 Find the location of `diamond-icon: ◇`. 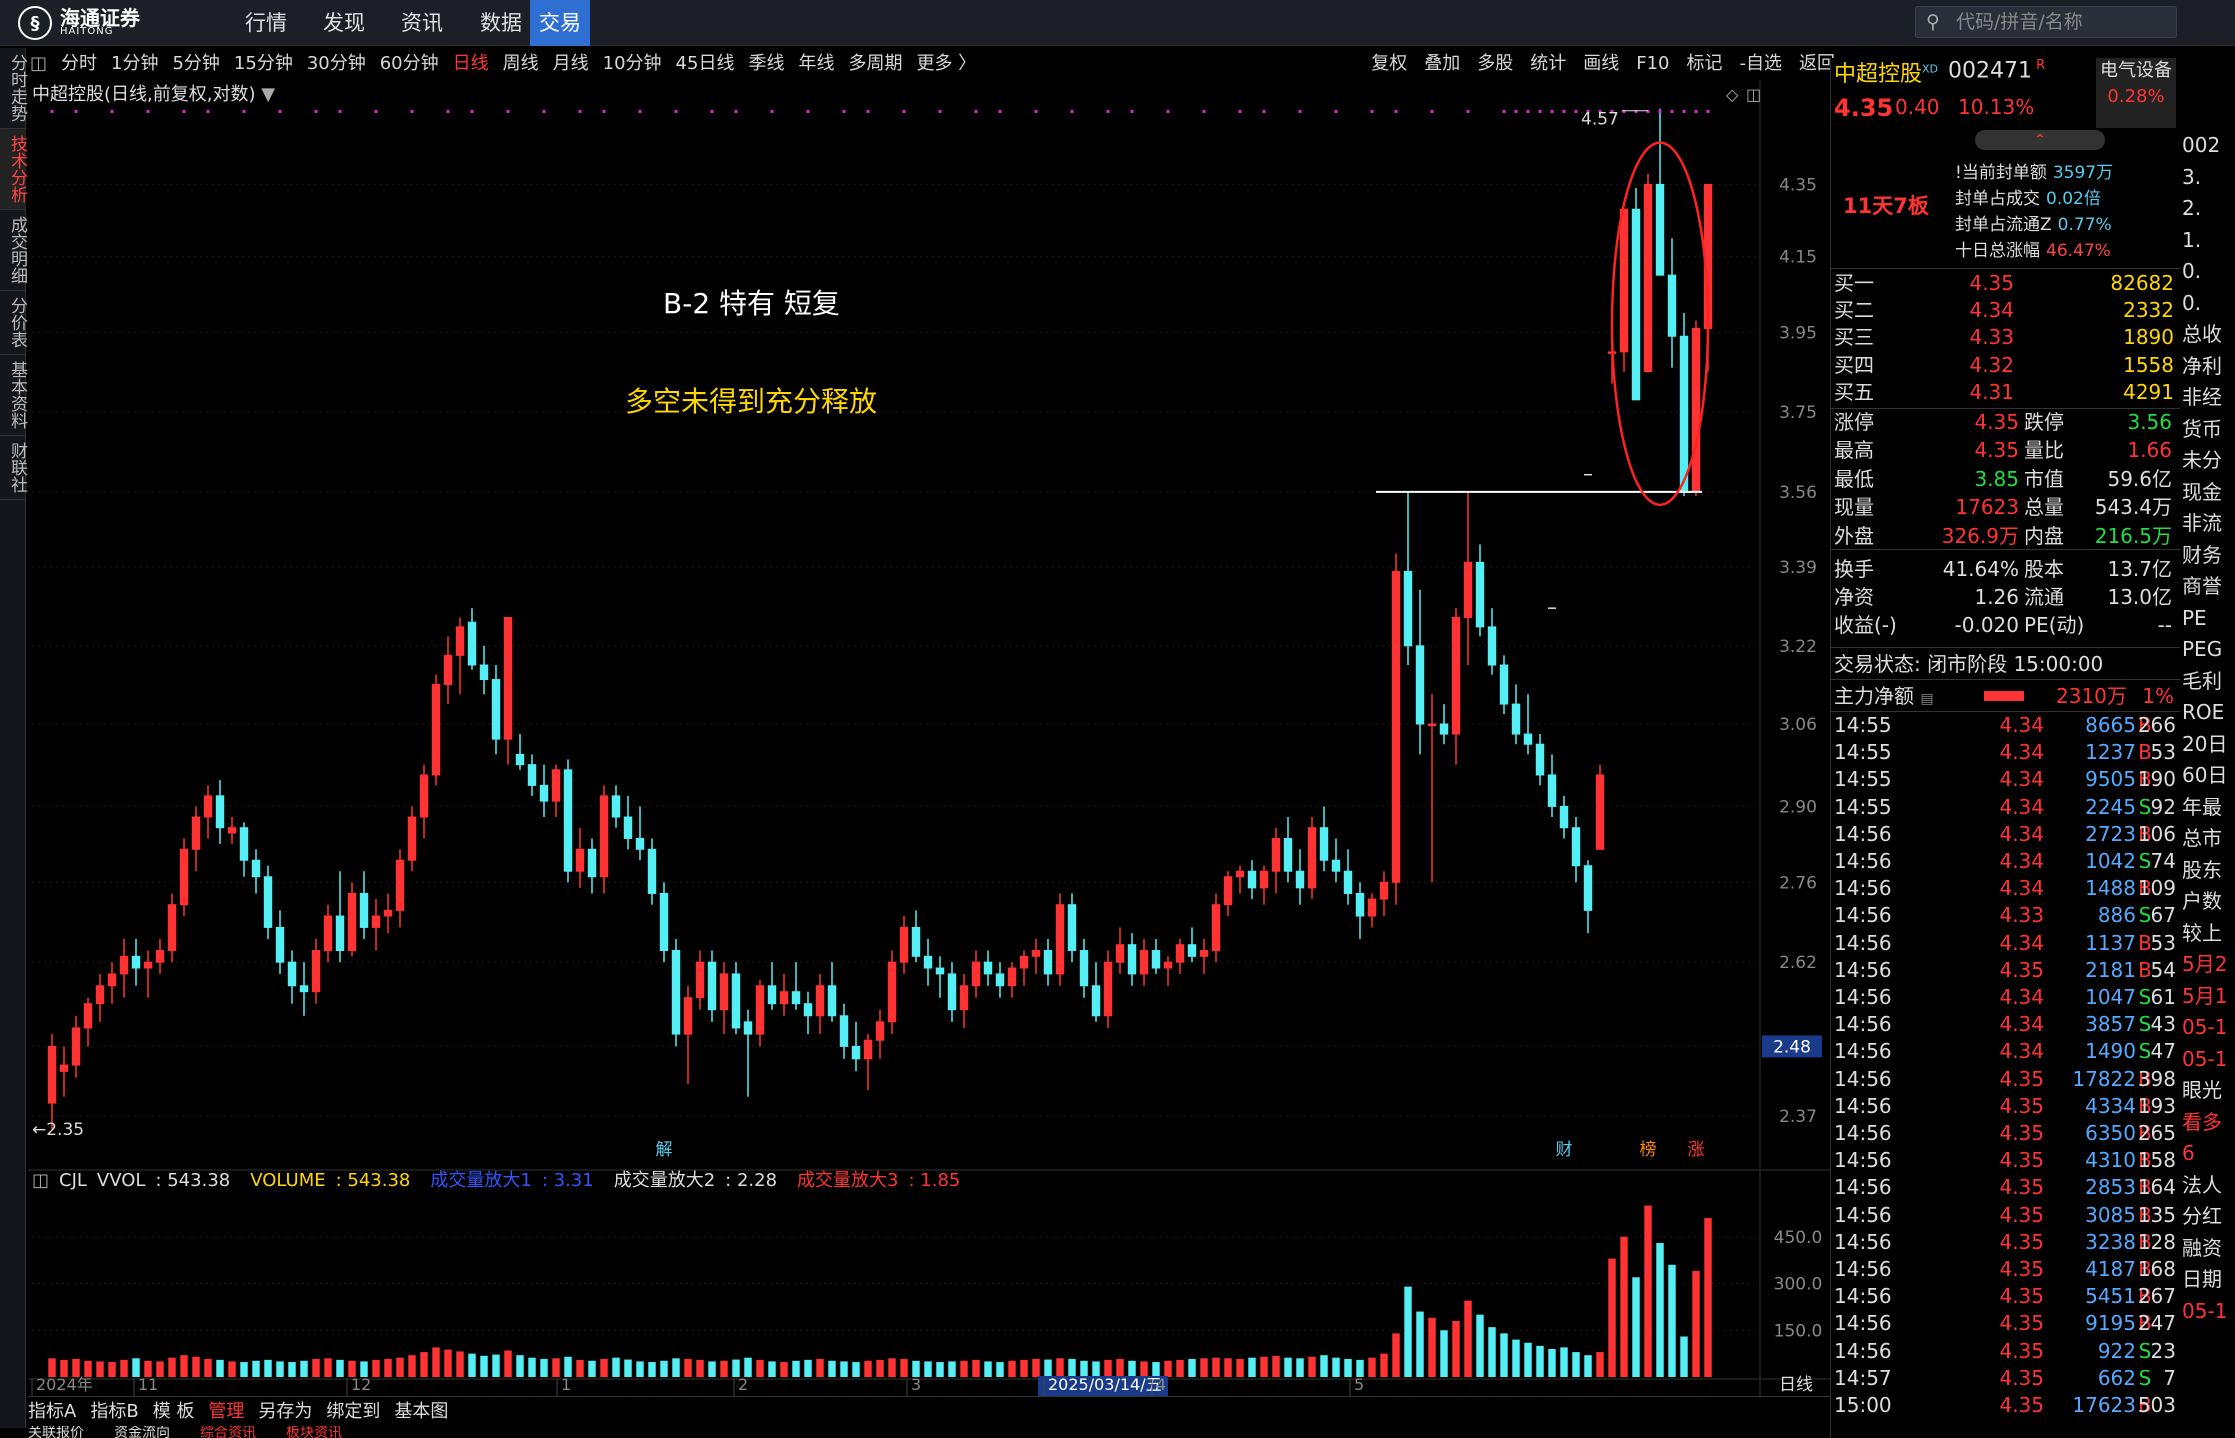

diamond-icon: ◇ is located at coordinates (1732, 94).